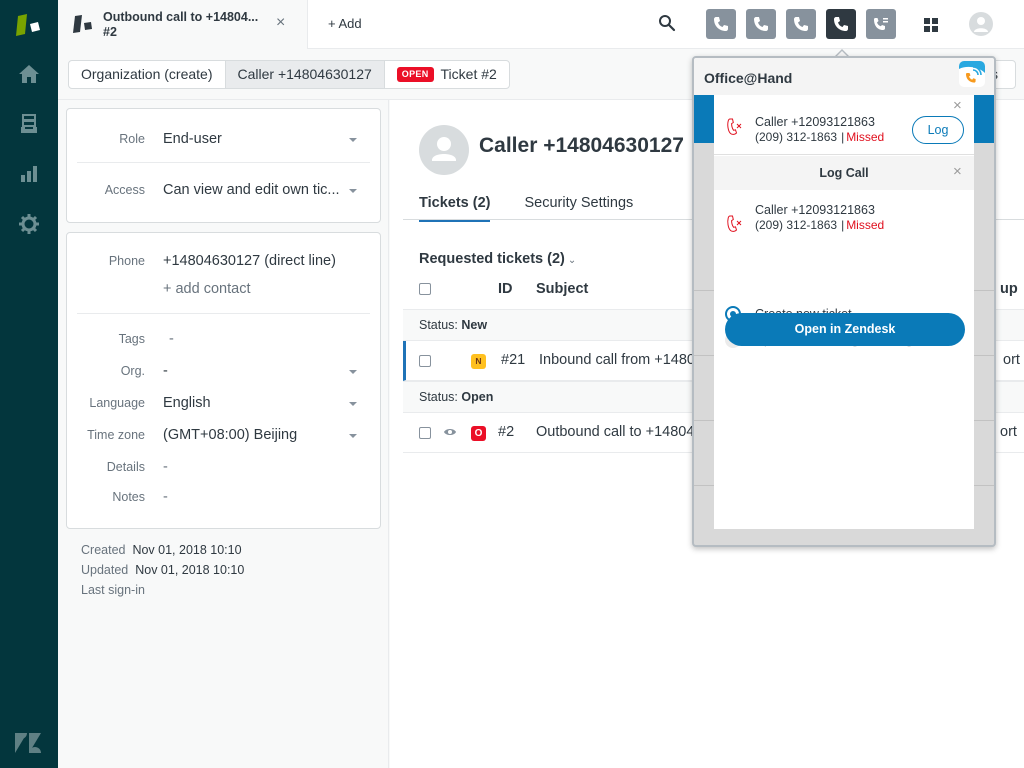 This screenshot has height=768, width=1024. Describe the element at coordinates (815, 122) in the screenshot. I see `caller-name: Caller +12093121863` at that location.